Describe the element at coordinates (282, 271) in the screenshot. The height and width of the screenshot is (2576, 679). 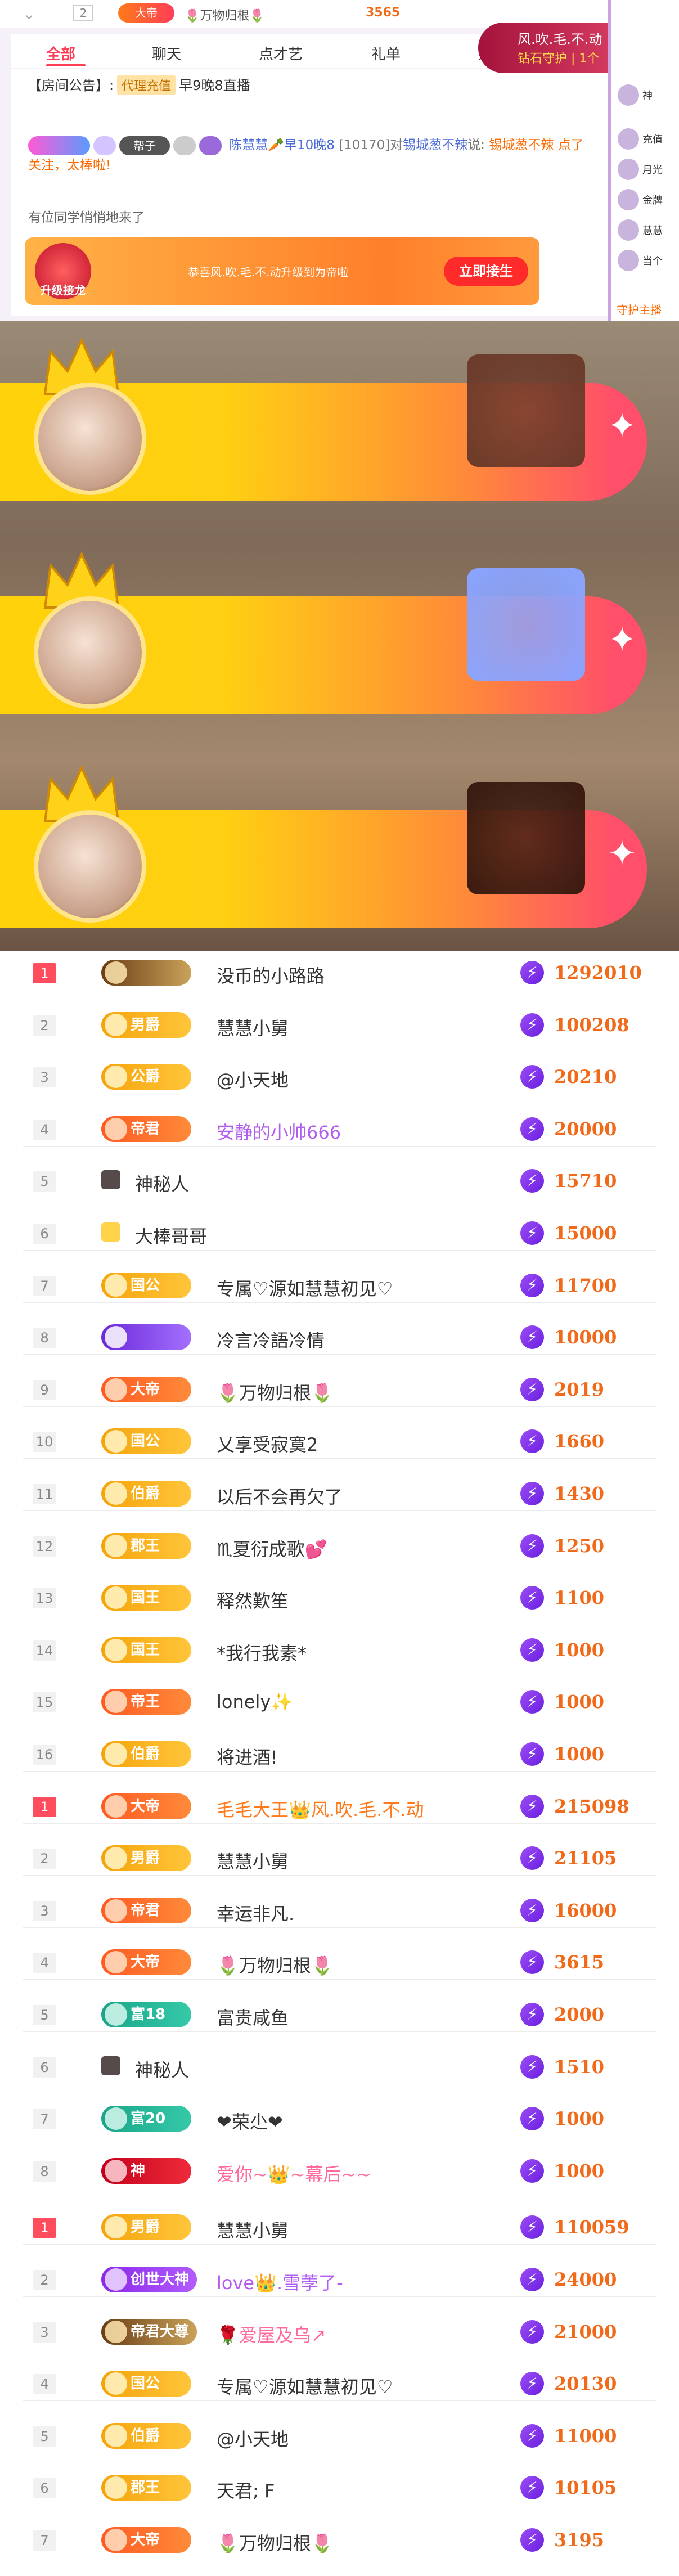
I see `upgrade-banner: 升级接龙 恭喜风.吹.毛.不.动升级到为帝啦 立即接生` at that location.